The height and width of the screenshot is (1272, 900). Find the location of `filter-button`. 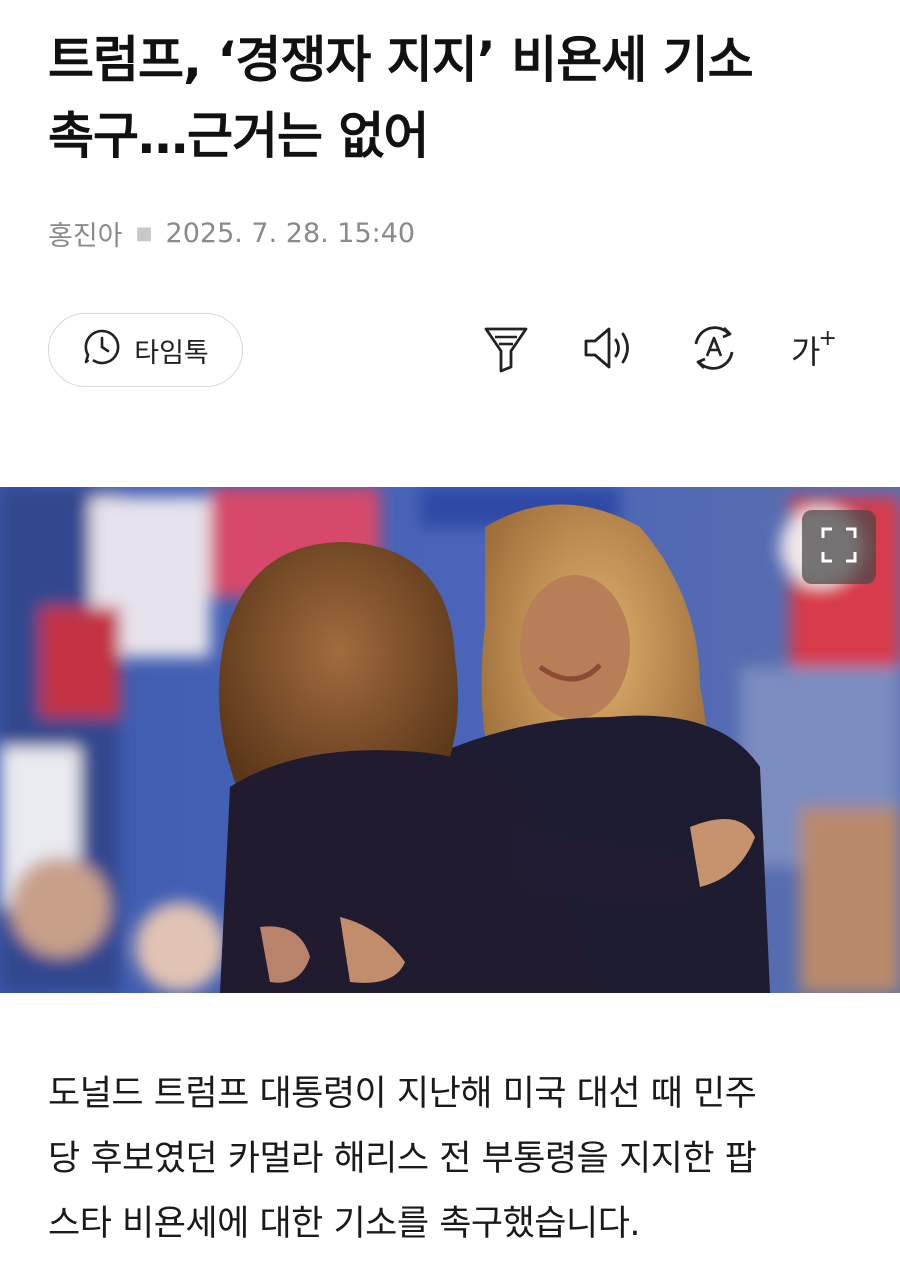

filter-button is located at coordinates (506, 350).